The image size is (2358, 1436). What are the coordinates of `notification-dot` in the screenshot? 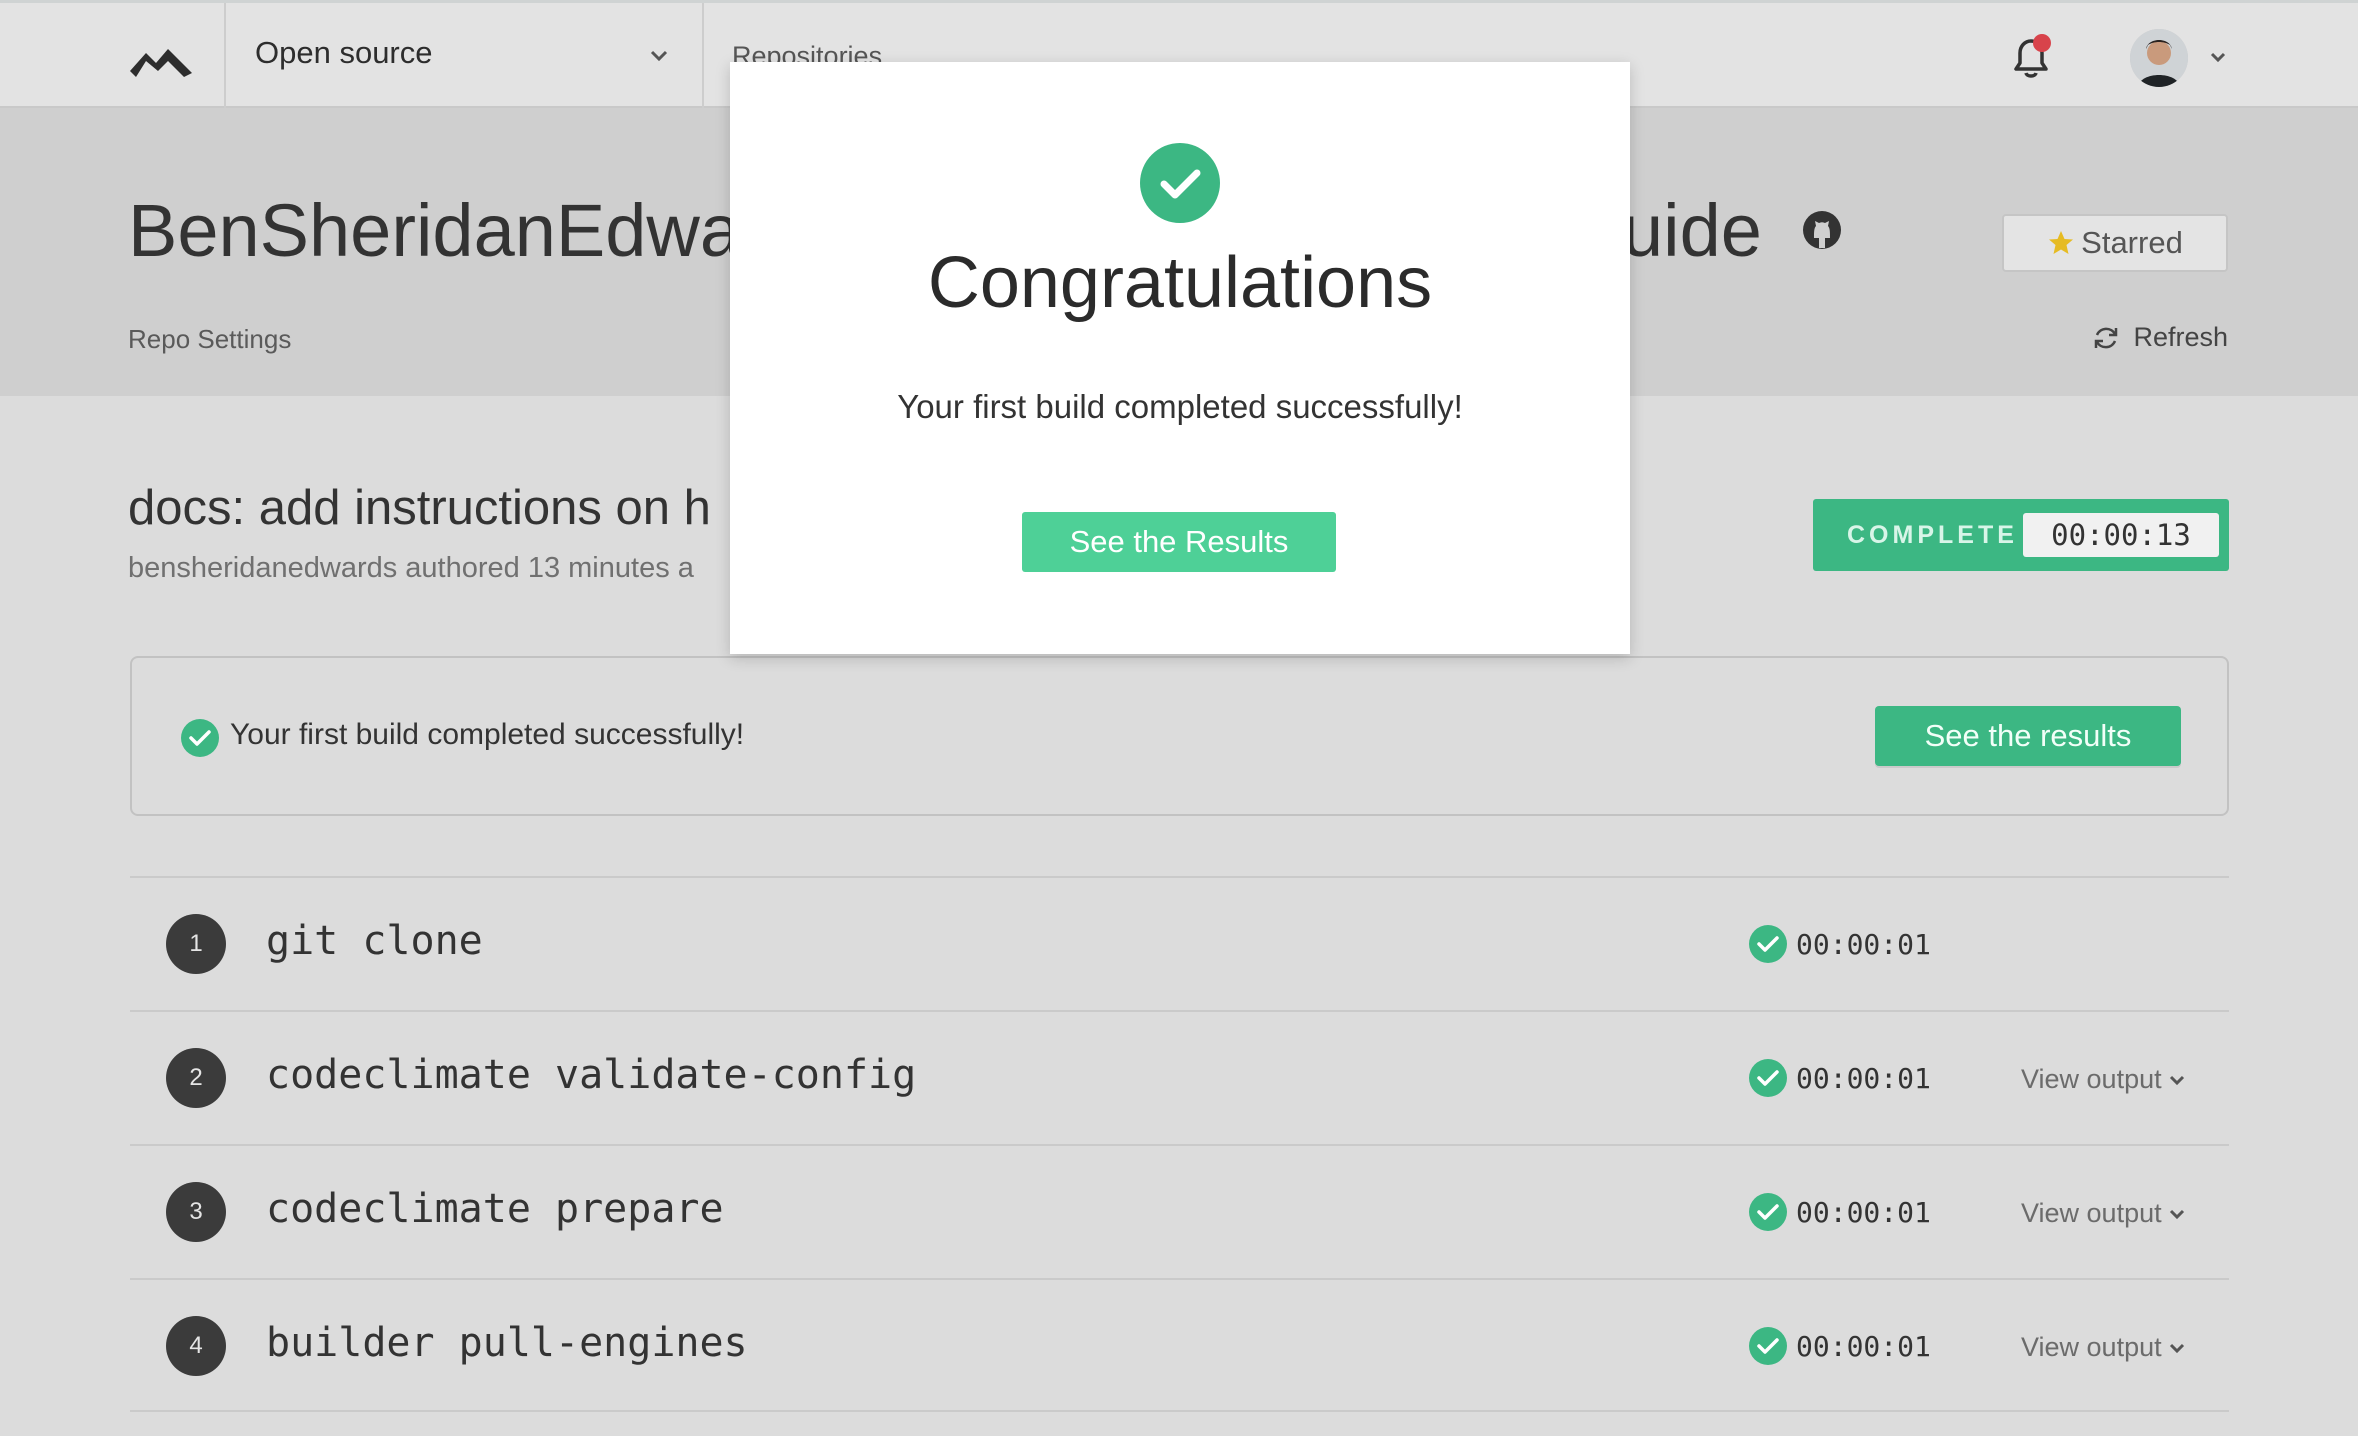 It's located at (2042, 43).